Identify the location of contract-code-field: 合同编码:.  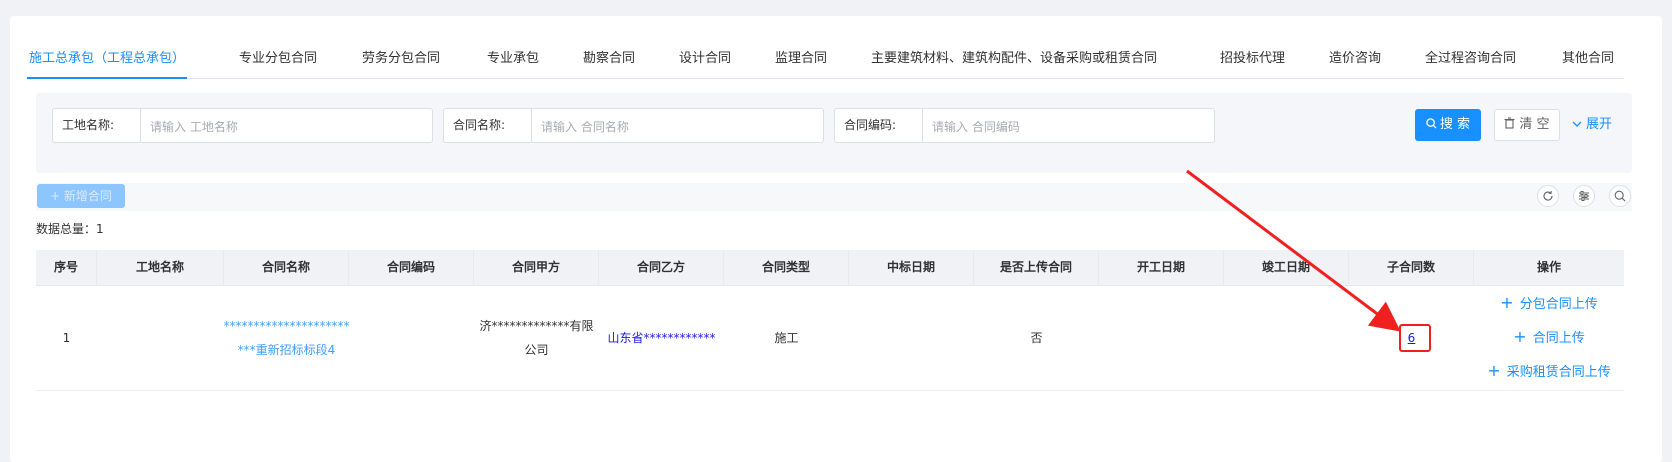
(1024, 125).